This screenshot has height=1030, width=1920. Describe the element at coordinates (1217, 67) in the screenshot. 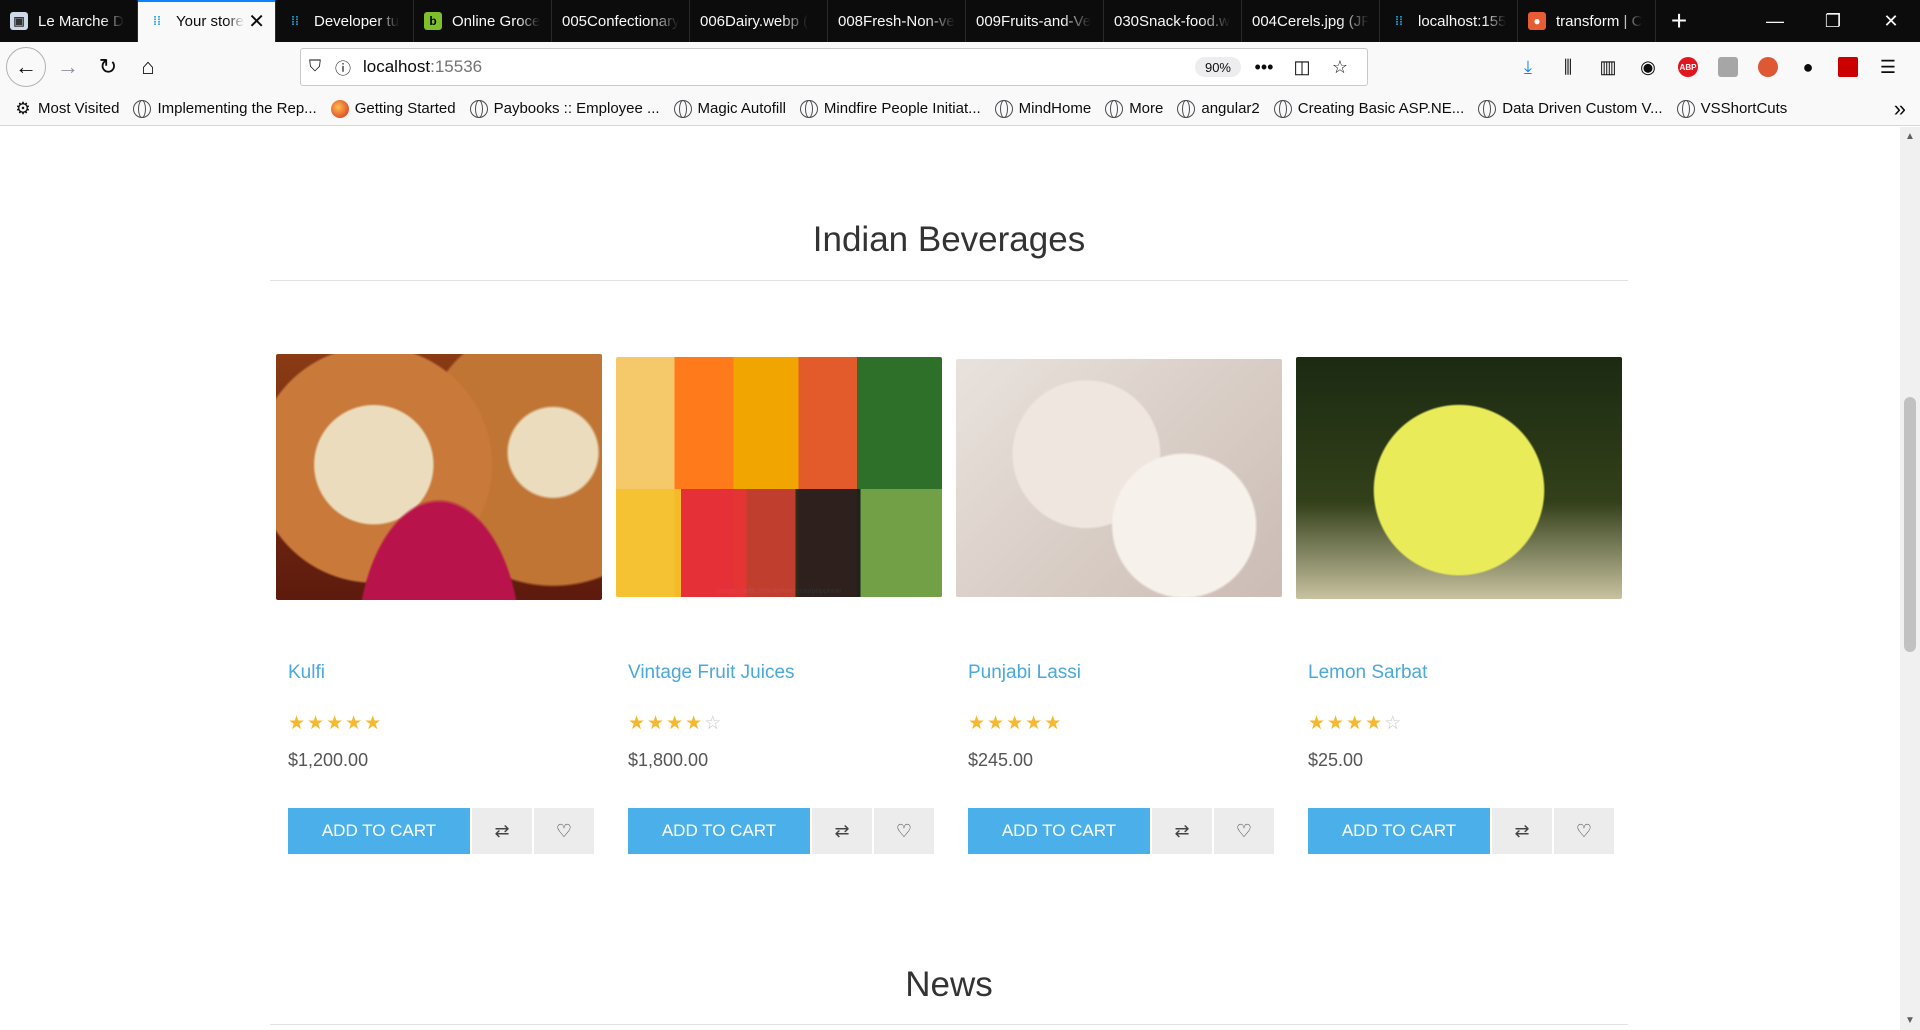

I see `zoom-badge: 90%` at that location.